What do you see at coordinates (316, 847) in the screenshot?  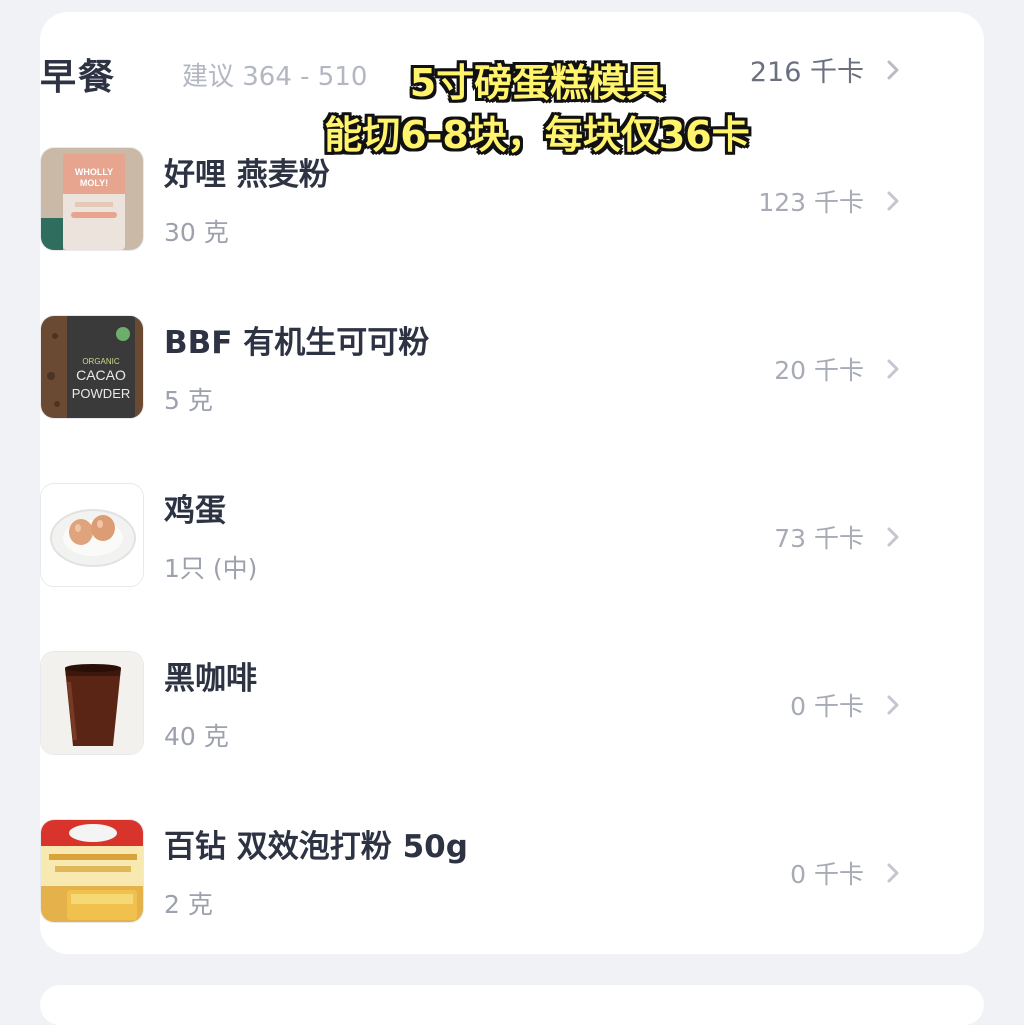 I see `food-name: 百钻 双效泡打粉 50g` at bounding box center [316, 847].